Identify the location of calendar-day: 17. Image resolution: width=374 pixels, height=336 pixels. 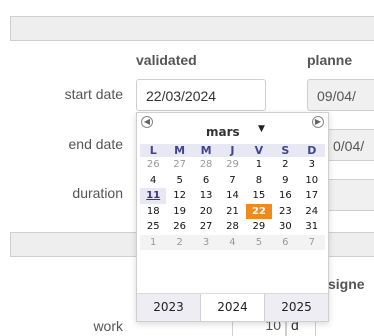
(312, 196).